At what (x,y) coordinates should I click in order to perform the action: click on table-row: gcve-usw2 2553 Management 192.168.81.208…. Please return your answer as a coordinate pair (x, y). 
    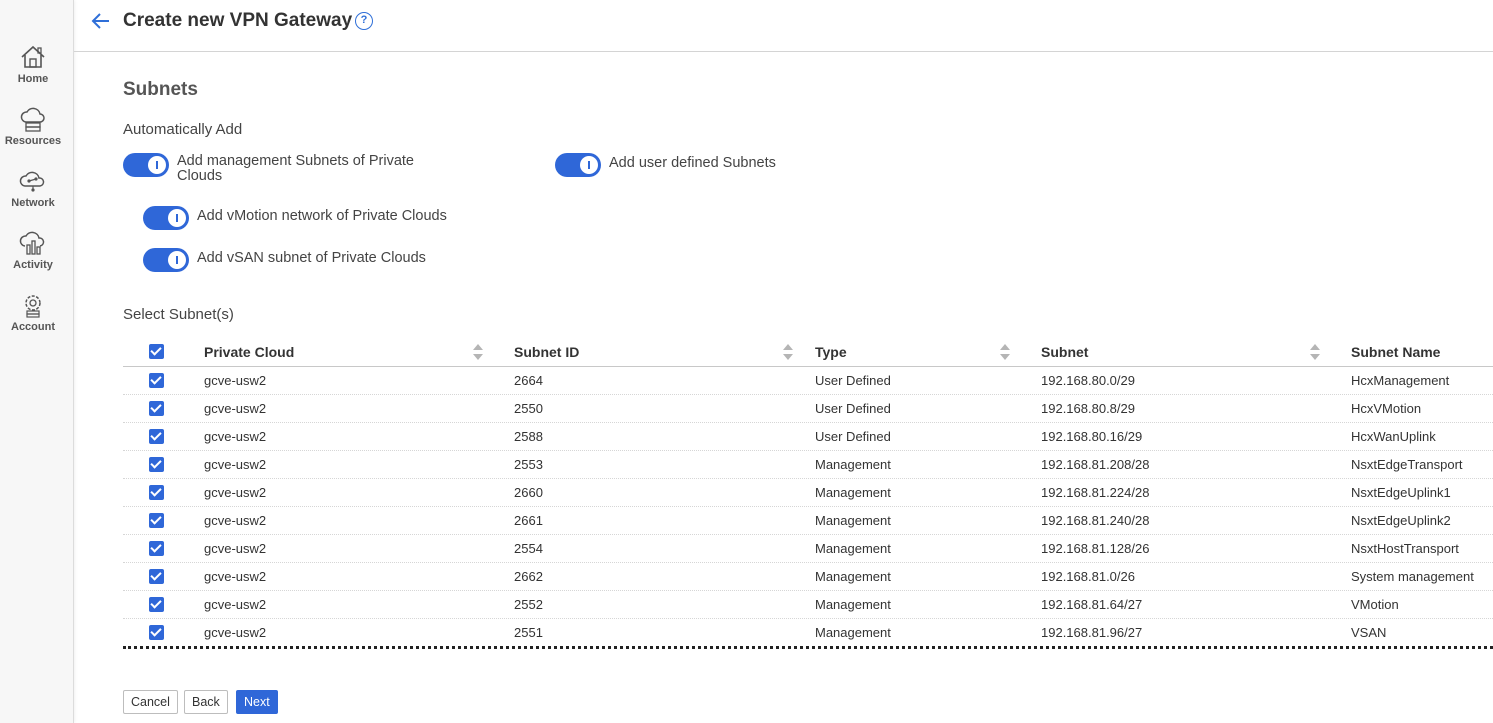
    Looking at the image, I should click on (808, 465).